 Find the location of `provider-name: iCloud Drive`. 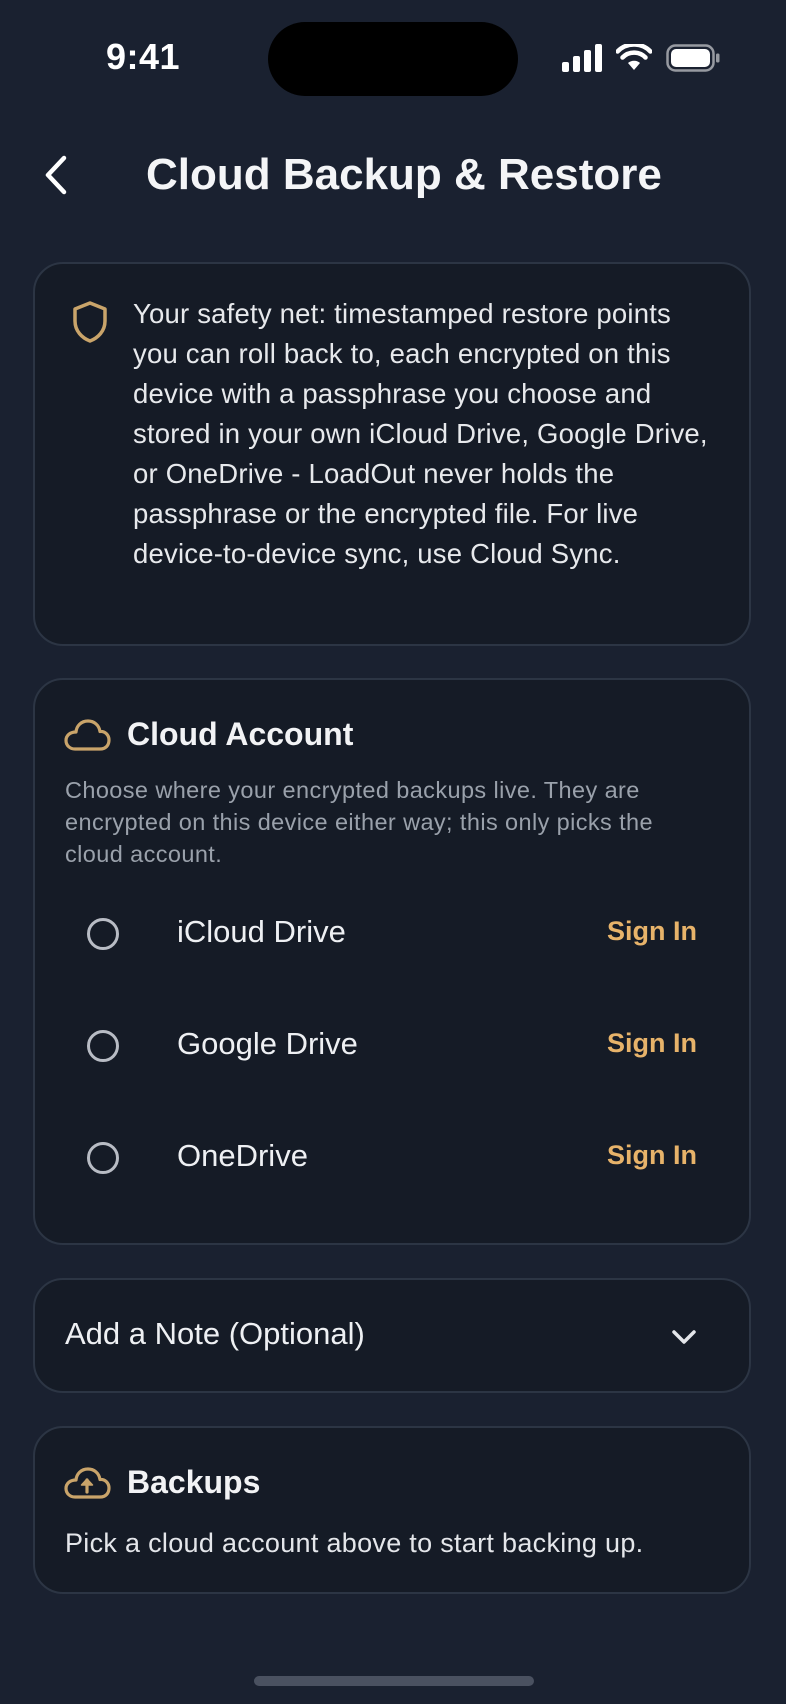

provider-name: iCloud Drive is located at coordinates (261, 931).